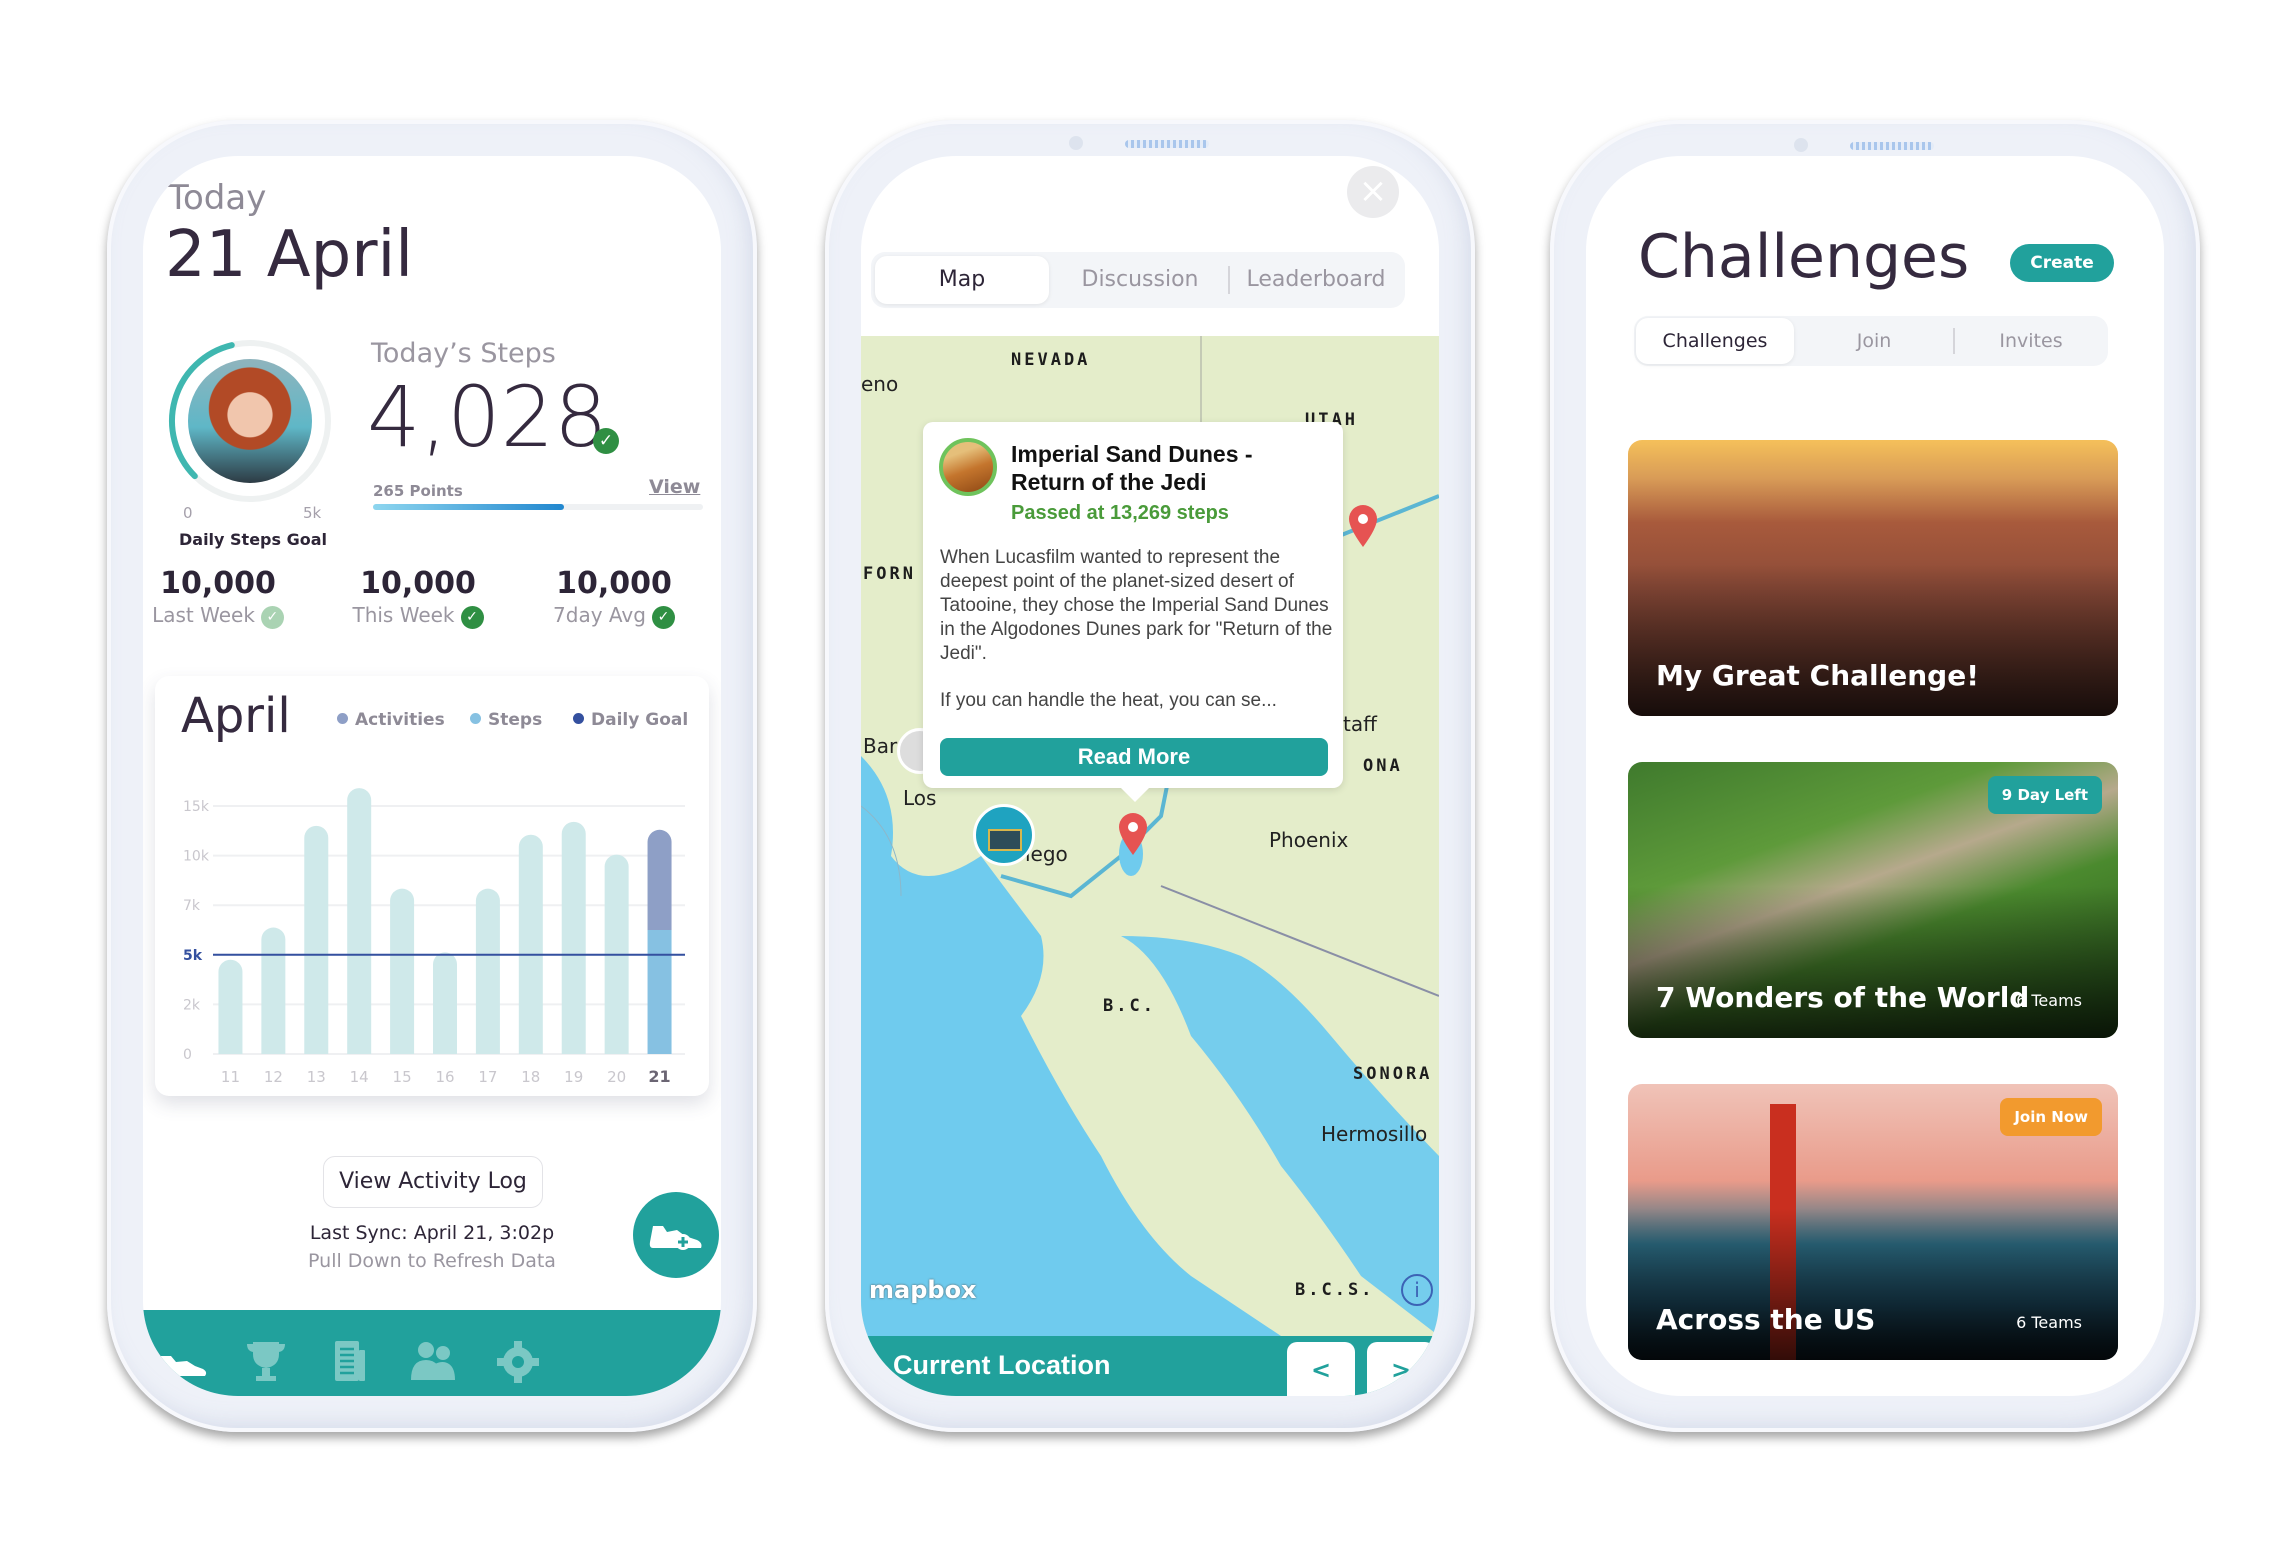 This screenshot has width=2290, height=1559. Describe the element at coordinates (1335, 1290) in the screenshot. I see `map-label-bcs: B.C.S.` at that location.